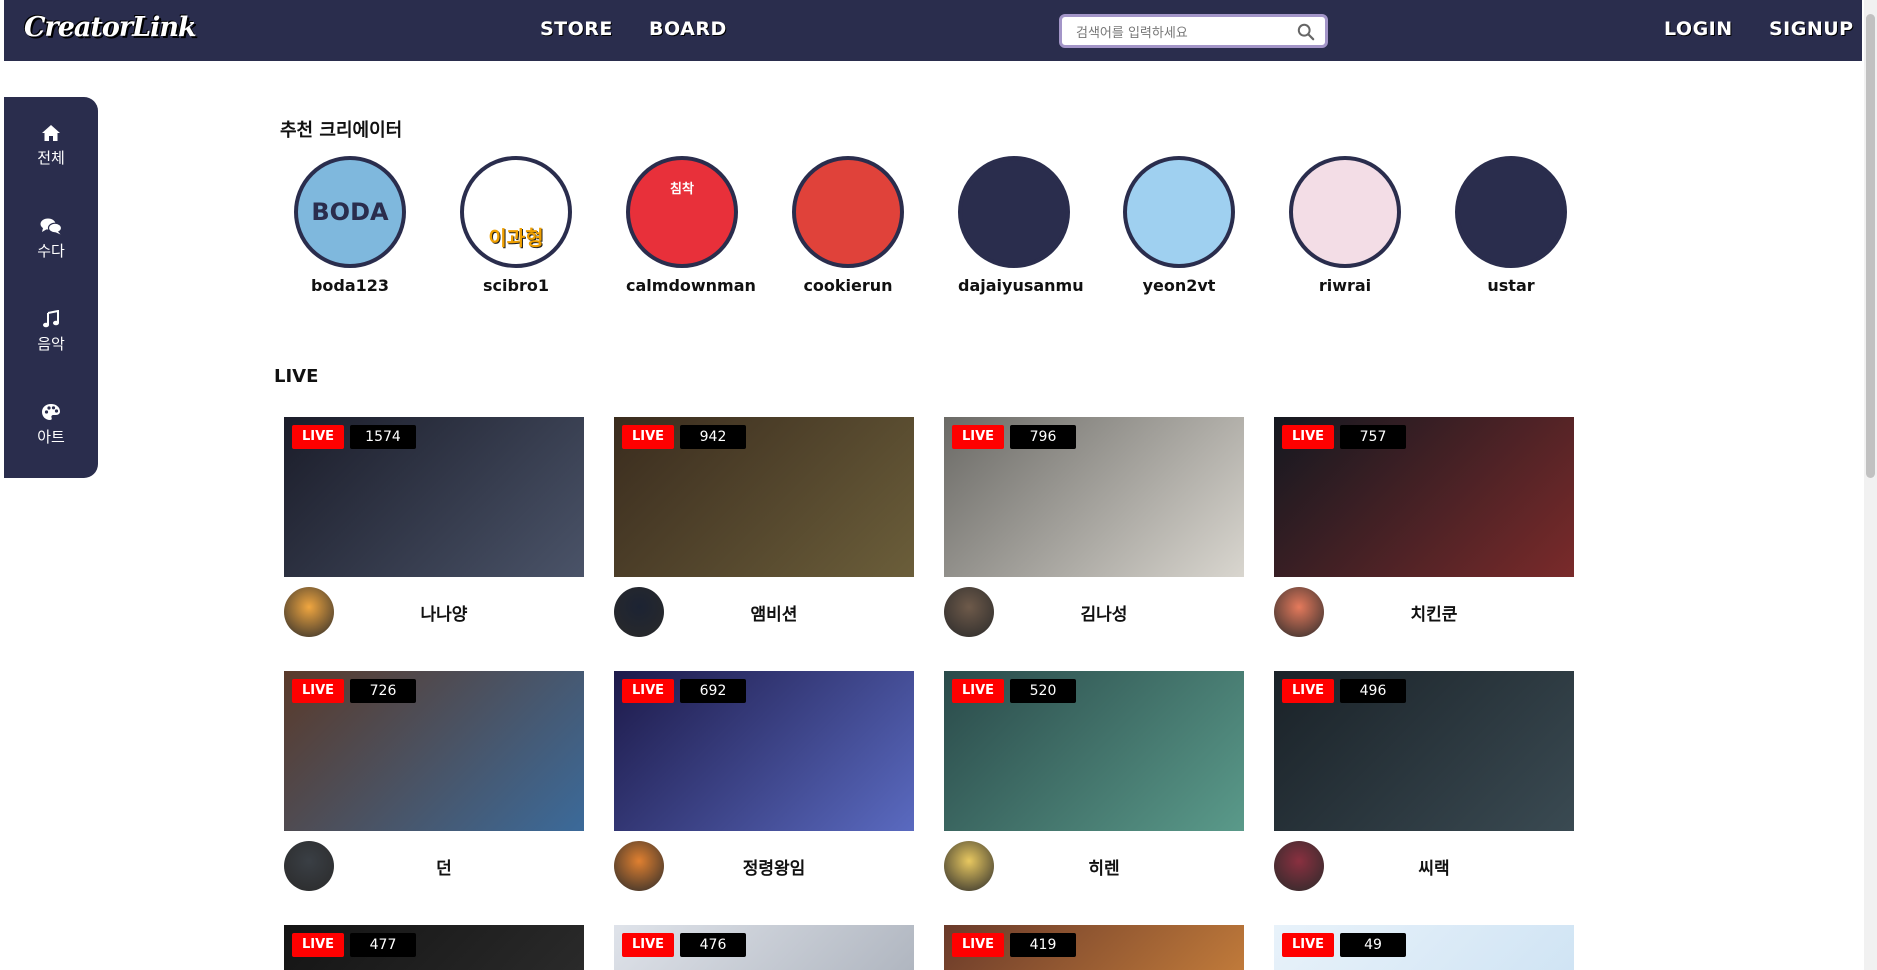 This screenshot has width=1877, height=970. What do you see at coordinates (1104, 866) in the screenshot?
I see `streamer-name: 히렌` at bounding box center [1104, 866].